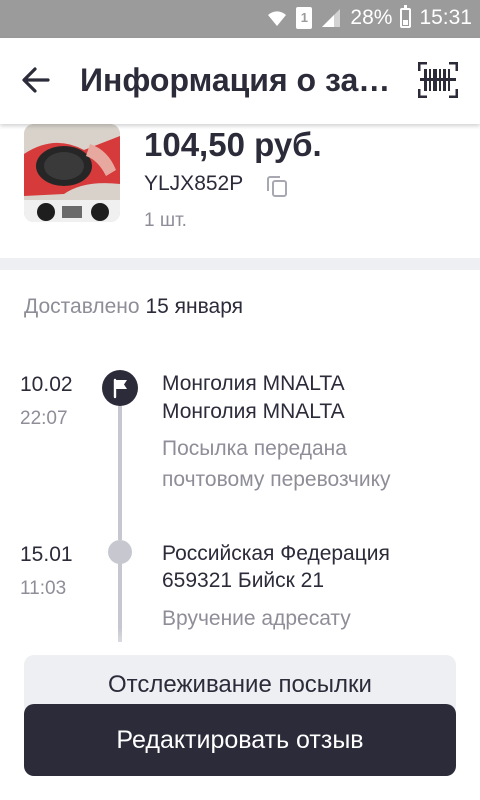  I want to click on status-icons: 1 28% 15:31, so click(369, 17).